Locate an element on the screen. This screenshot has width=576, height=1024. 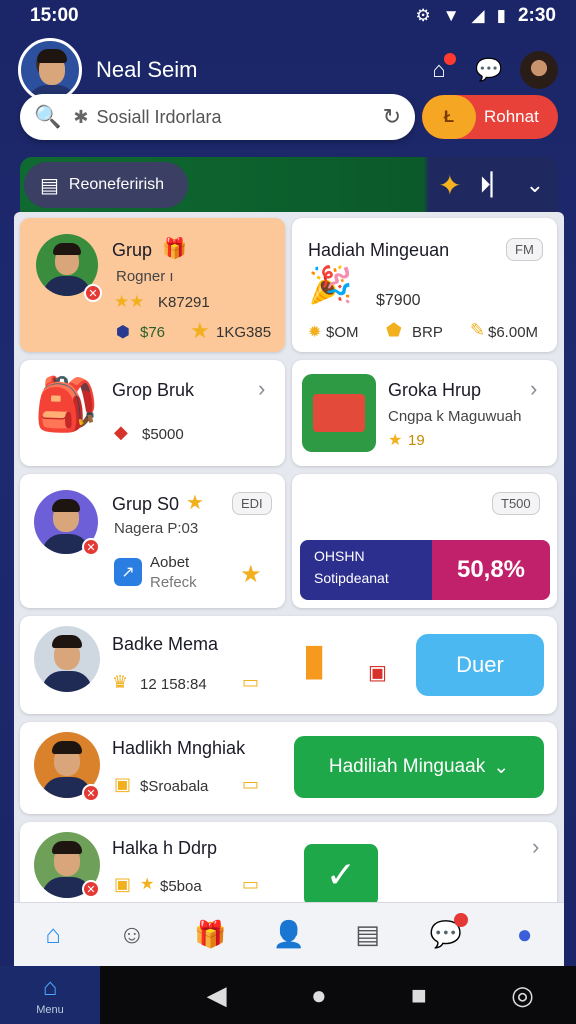
signal-icon: ◢ is located at coordinates (478, 15).